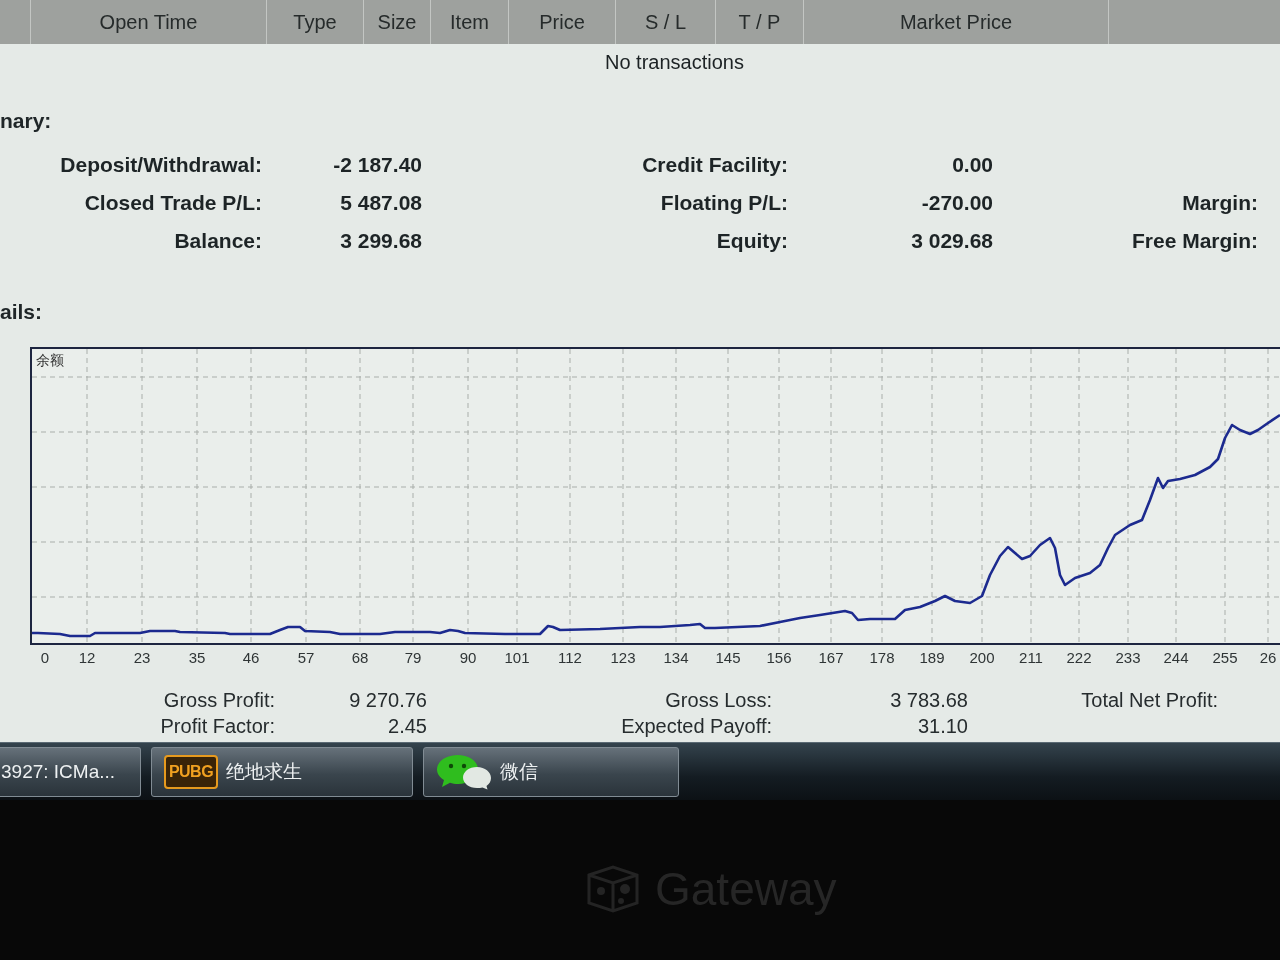 This screenshot has height=960, width=1280. Describe the element at coordinates (282, 771) in the screenshot. I see `taskbar-button: PUBG 绝地求生` at that location.